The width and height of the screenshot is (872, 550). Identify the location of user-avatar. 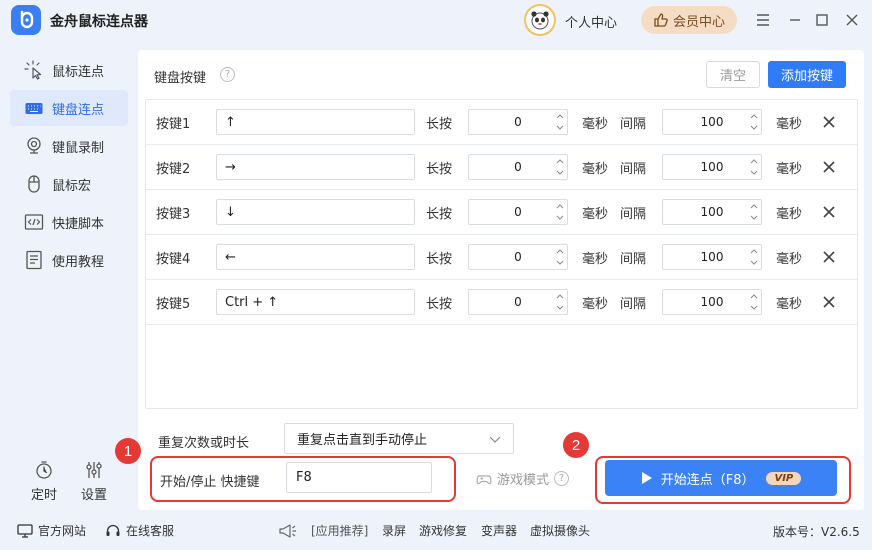
(540, 20).